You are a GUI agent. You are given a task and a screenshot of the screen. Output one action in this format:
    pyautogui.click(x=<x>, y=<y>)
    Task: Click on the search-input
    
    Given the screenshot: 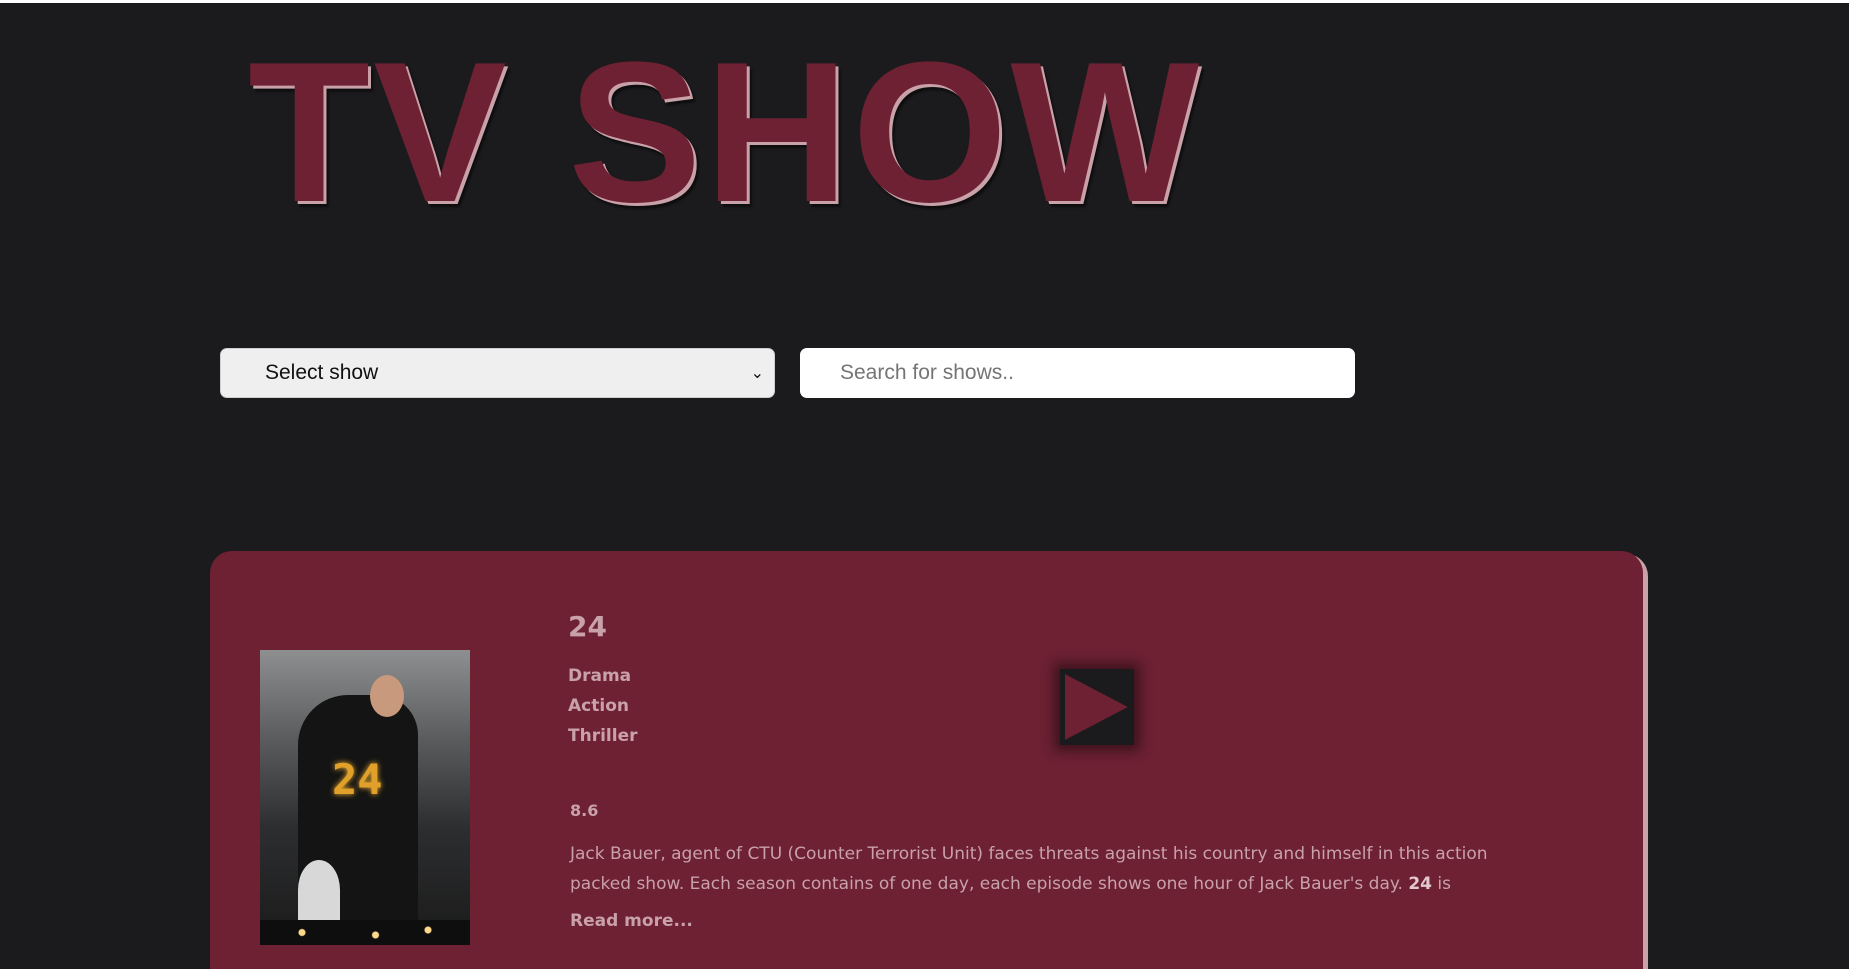 What is the action you would take?
    pyautogui.click(x=1077, y=373)
    